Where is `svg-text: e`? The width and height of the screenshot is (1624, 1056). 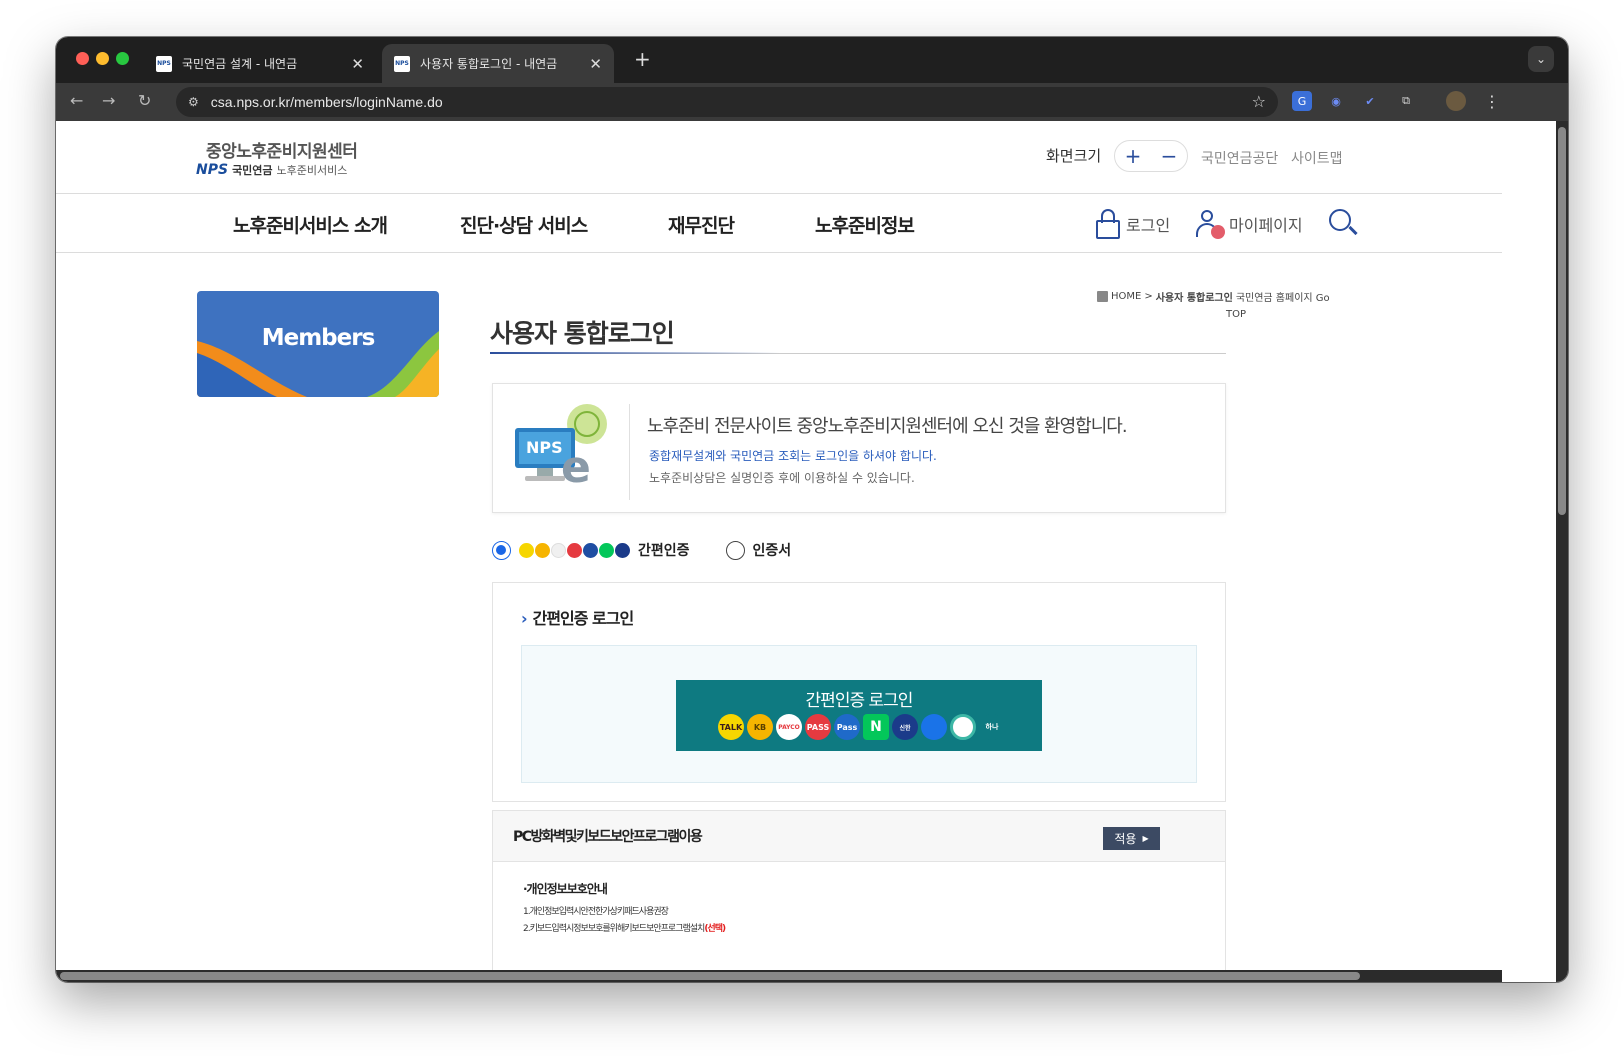 svg-text: e is located at coordinates (576, 467).